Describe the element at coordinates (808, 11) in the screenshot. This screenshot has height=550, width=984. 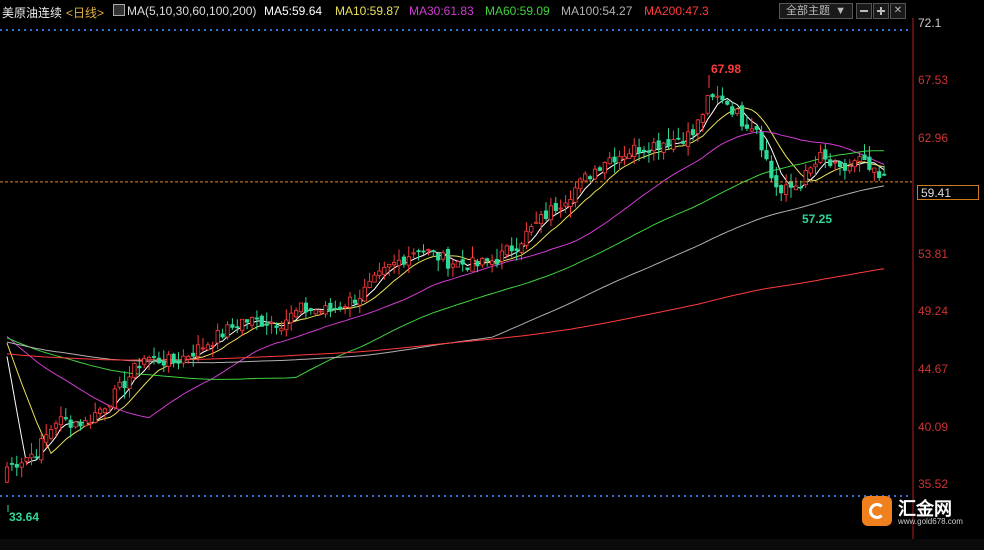
I see `theme-select-label: 全部主题` at that location.